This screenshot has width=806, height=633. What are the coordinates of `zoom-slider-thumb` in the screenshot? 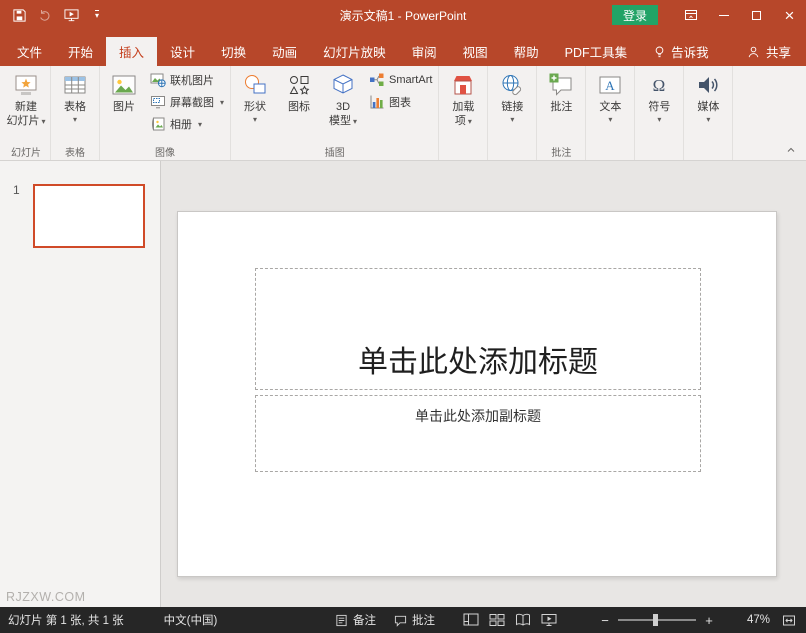 It's located at (656, 620).